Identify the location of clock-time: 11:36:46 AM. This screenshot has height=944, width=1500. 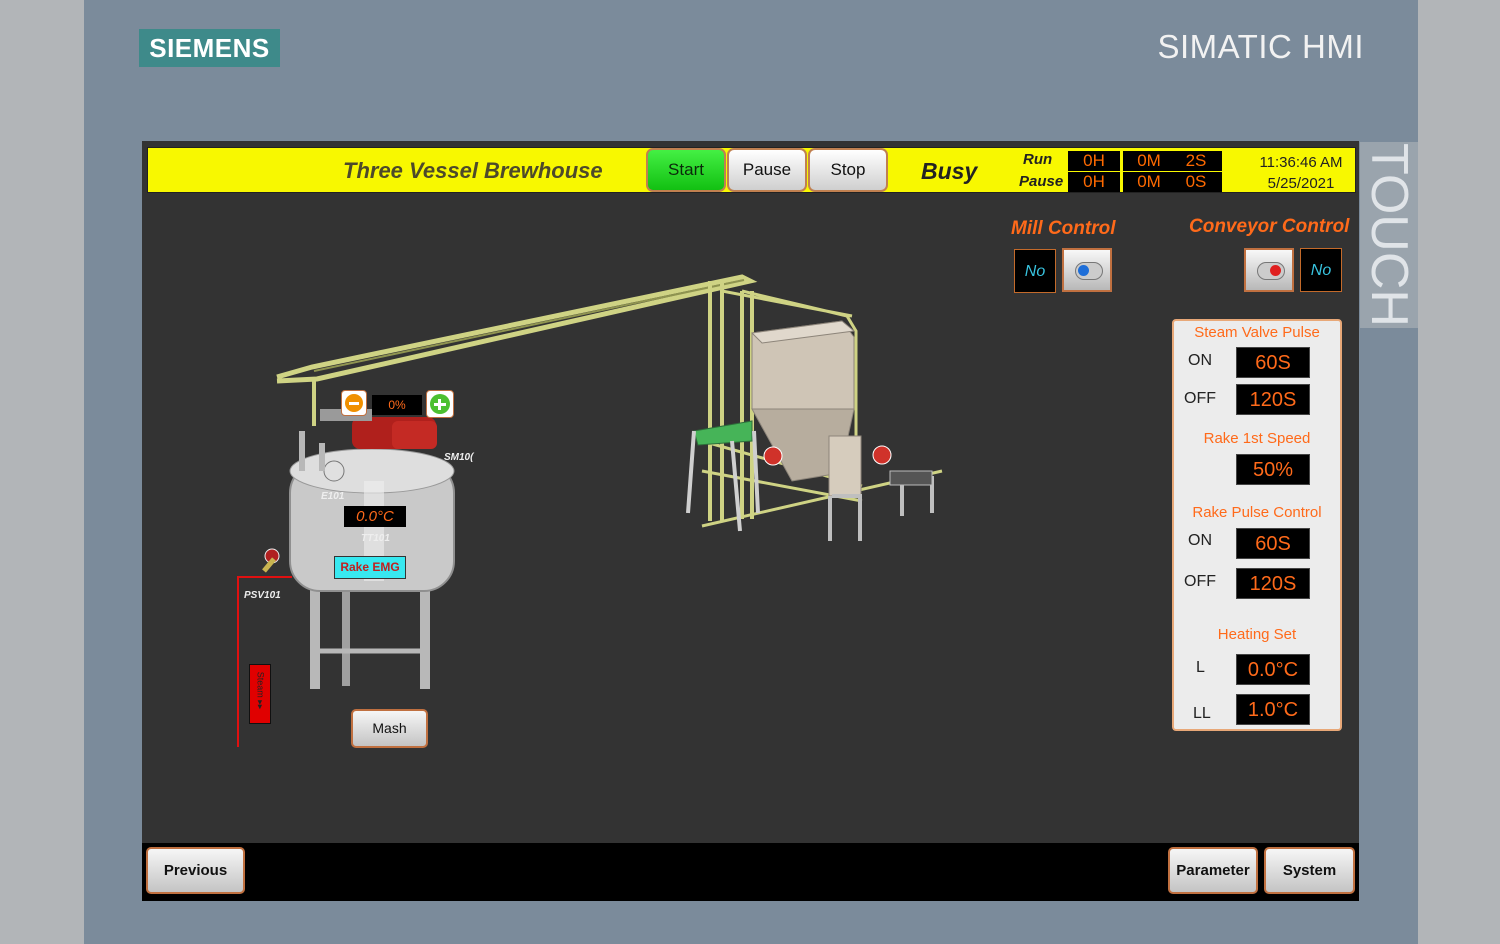
(1301, 162).